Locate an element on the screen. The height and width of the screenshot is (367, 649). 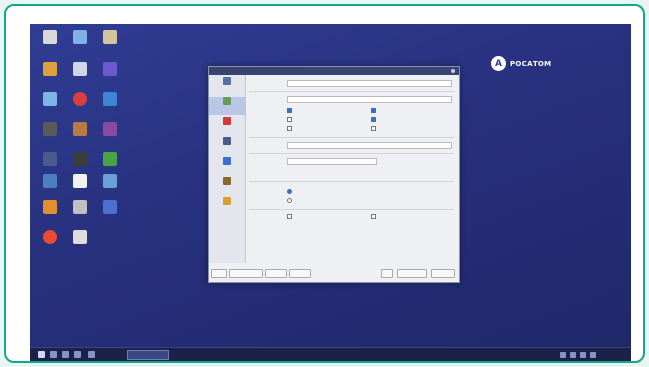
volume-icon is located at coordinates (583, 355).